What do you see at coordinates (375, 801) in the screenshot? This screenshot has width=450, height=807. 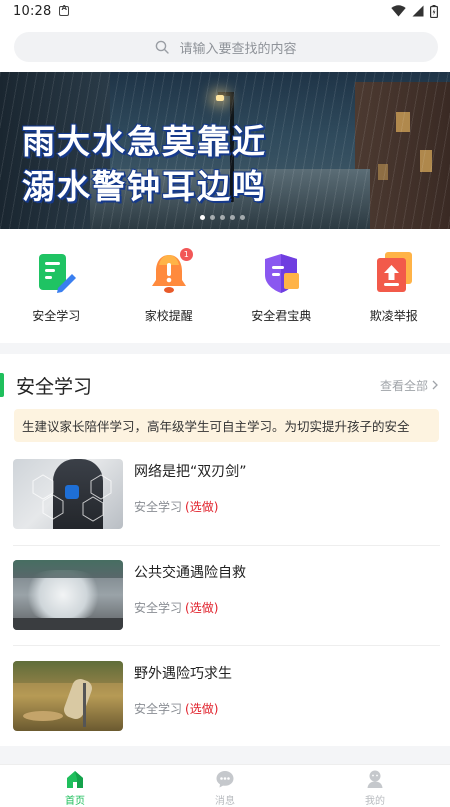 I see `tab-label: 我的` at bounding box center [375, 801].